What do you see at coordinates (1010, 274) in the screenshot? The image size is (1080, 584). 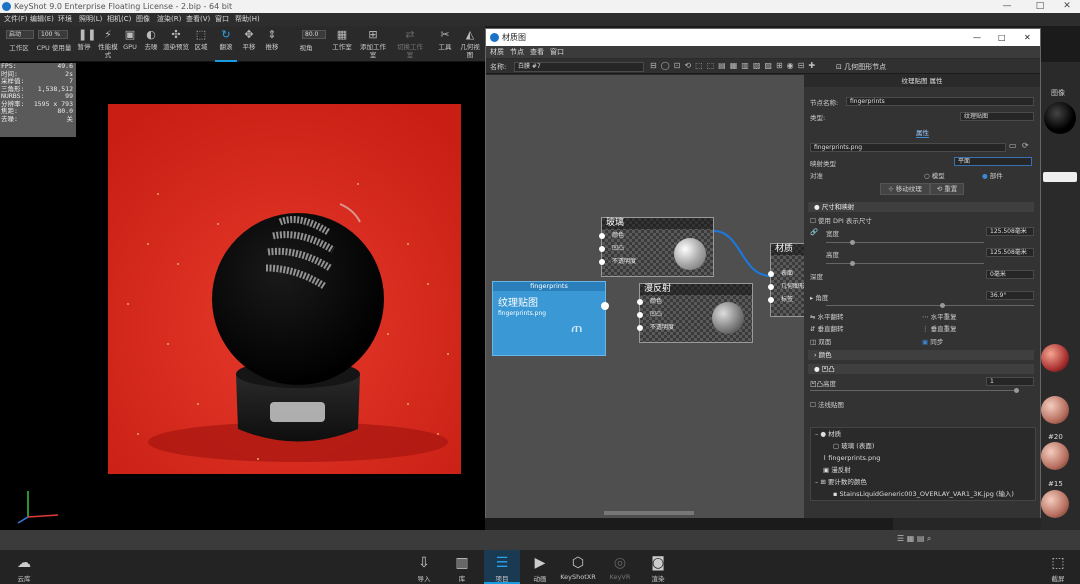 I see `depth-input: 0毫米` at bounding box center [1010, 274].